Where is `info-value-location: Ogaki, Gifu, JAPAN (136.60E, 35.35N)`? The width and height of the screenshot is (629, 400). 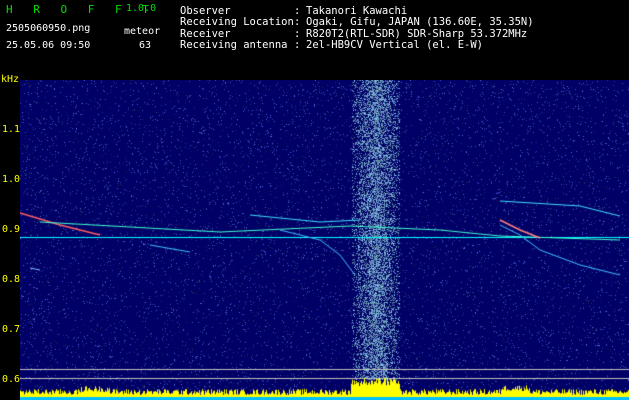
info-value-location: Ogaki, Gifu, JAPAN (136.60E, 35.35N) is located at coordinates (420, 22).